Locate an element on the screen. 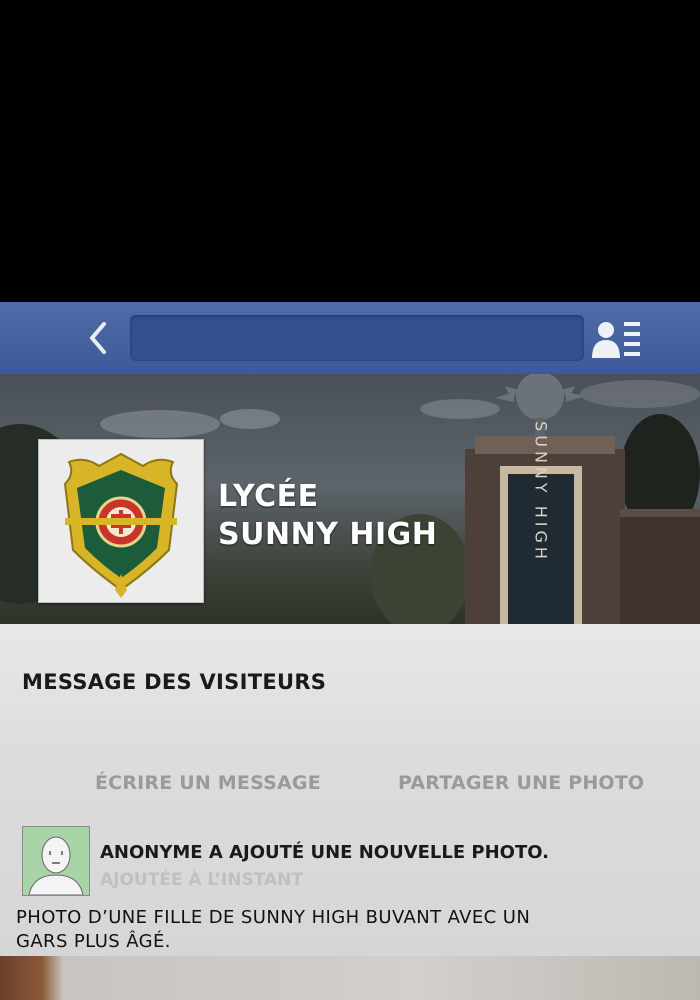  profile-button is located at coordinates (617, 339).